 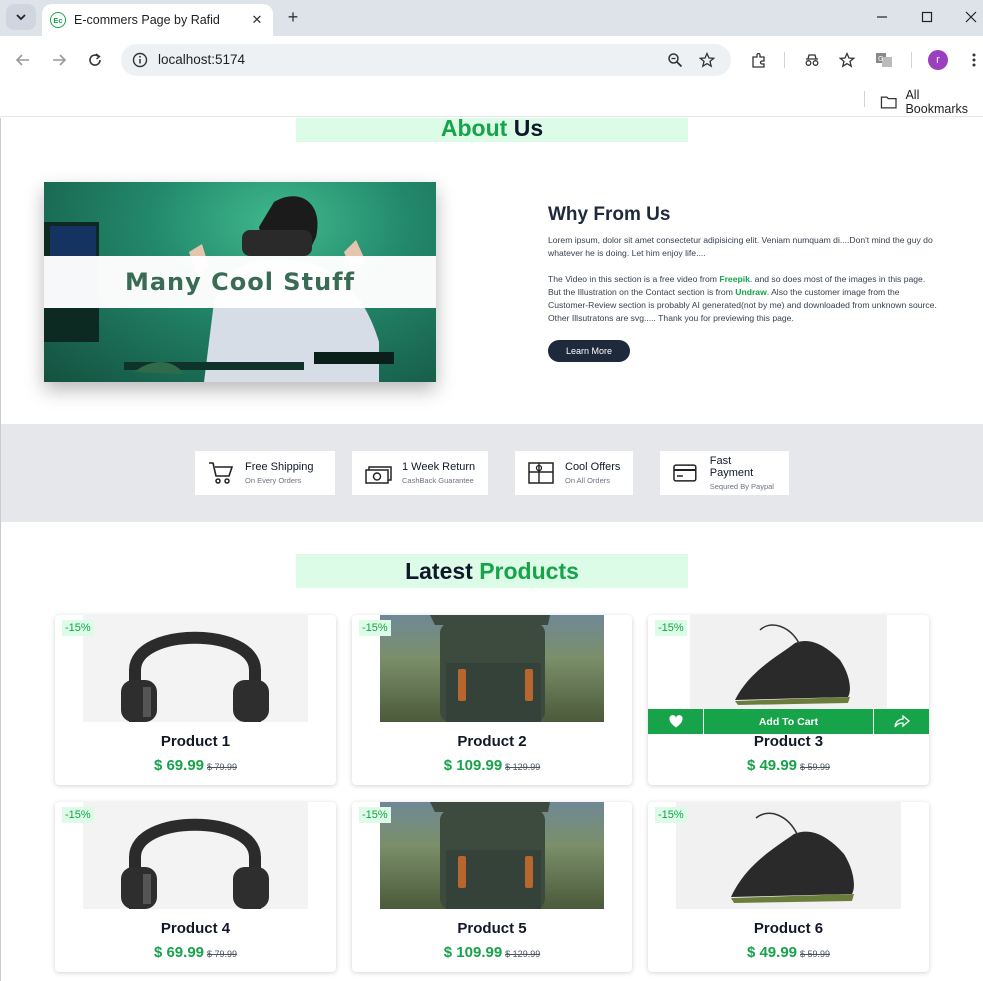 What do you see at coordinates (788, 721) in the screenshot?
I see `add-to-cart-button: Add To Cart` at bounding box center [788, 721].